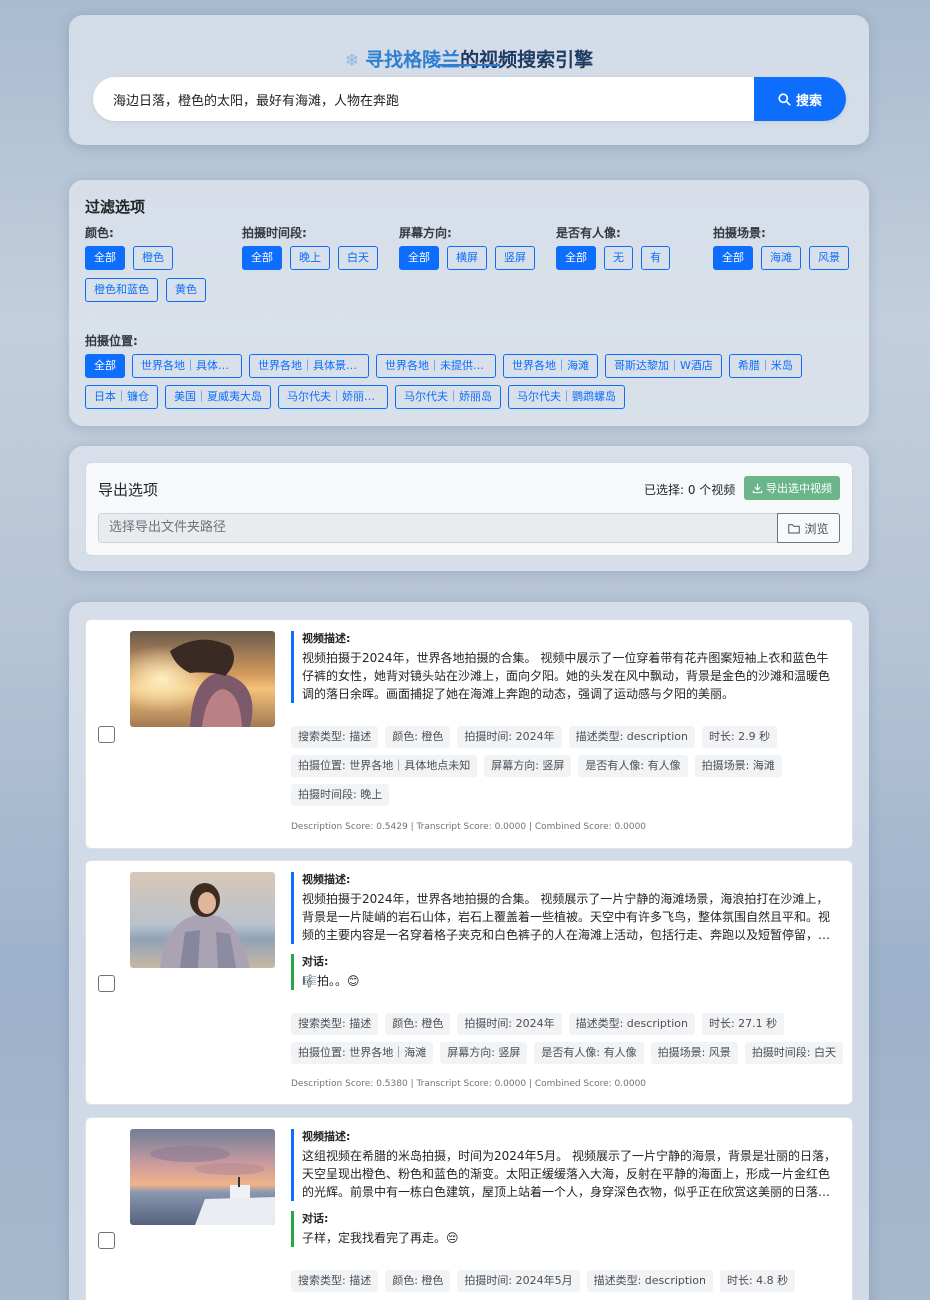  I want to click on filter-chip: 竖屏, so click(515, 258).